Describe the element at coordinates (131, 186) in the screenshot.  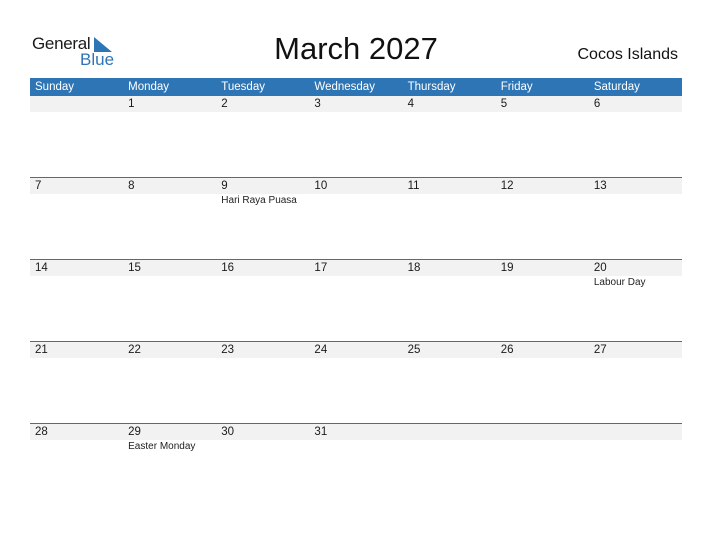
I see `day-number: 8` at that location.